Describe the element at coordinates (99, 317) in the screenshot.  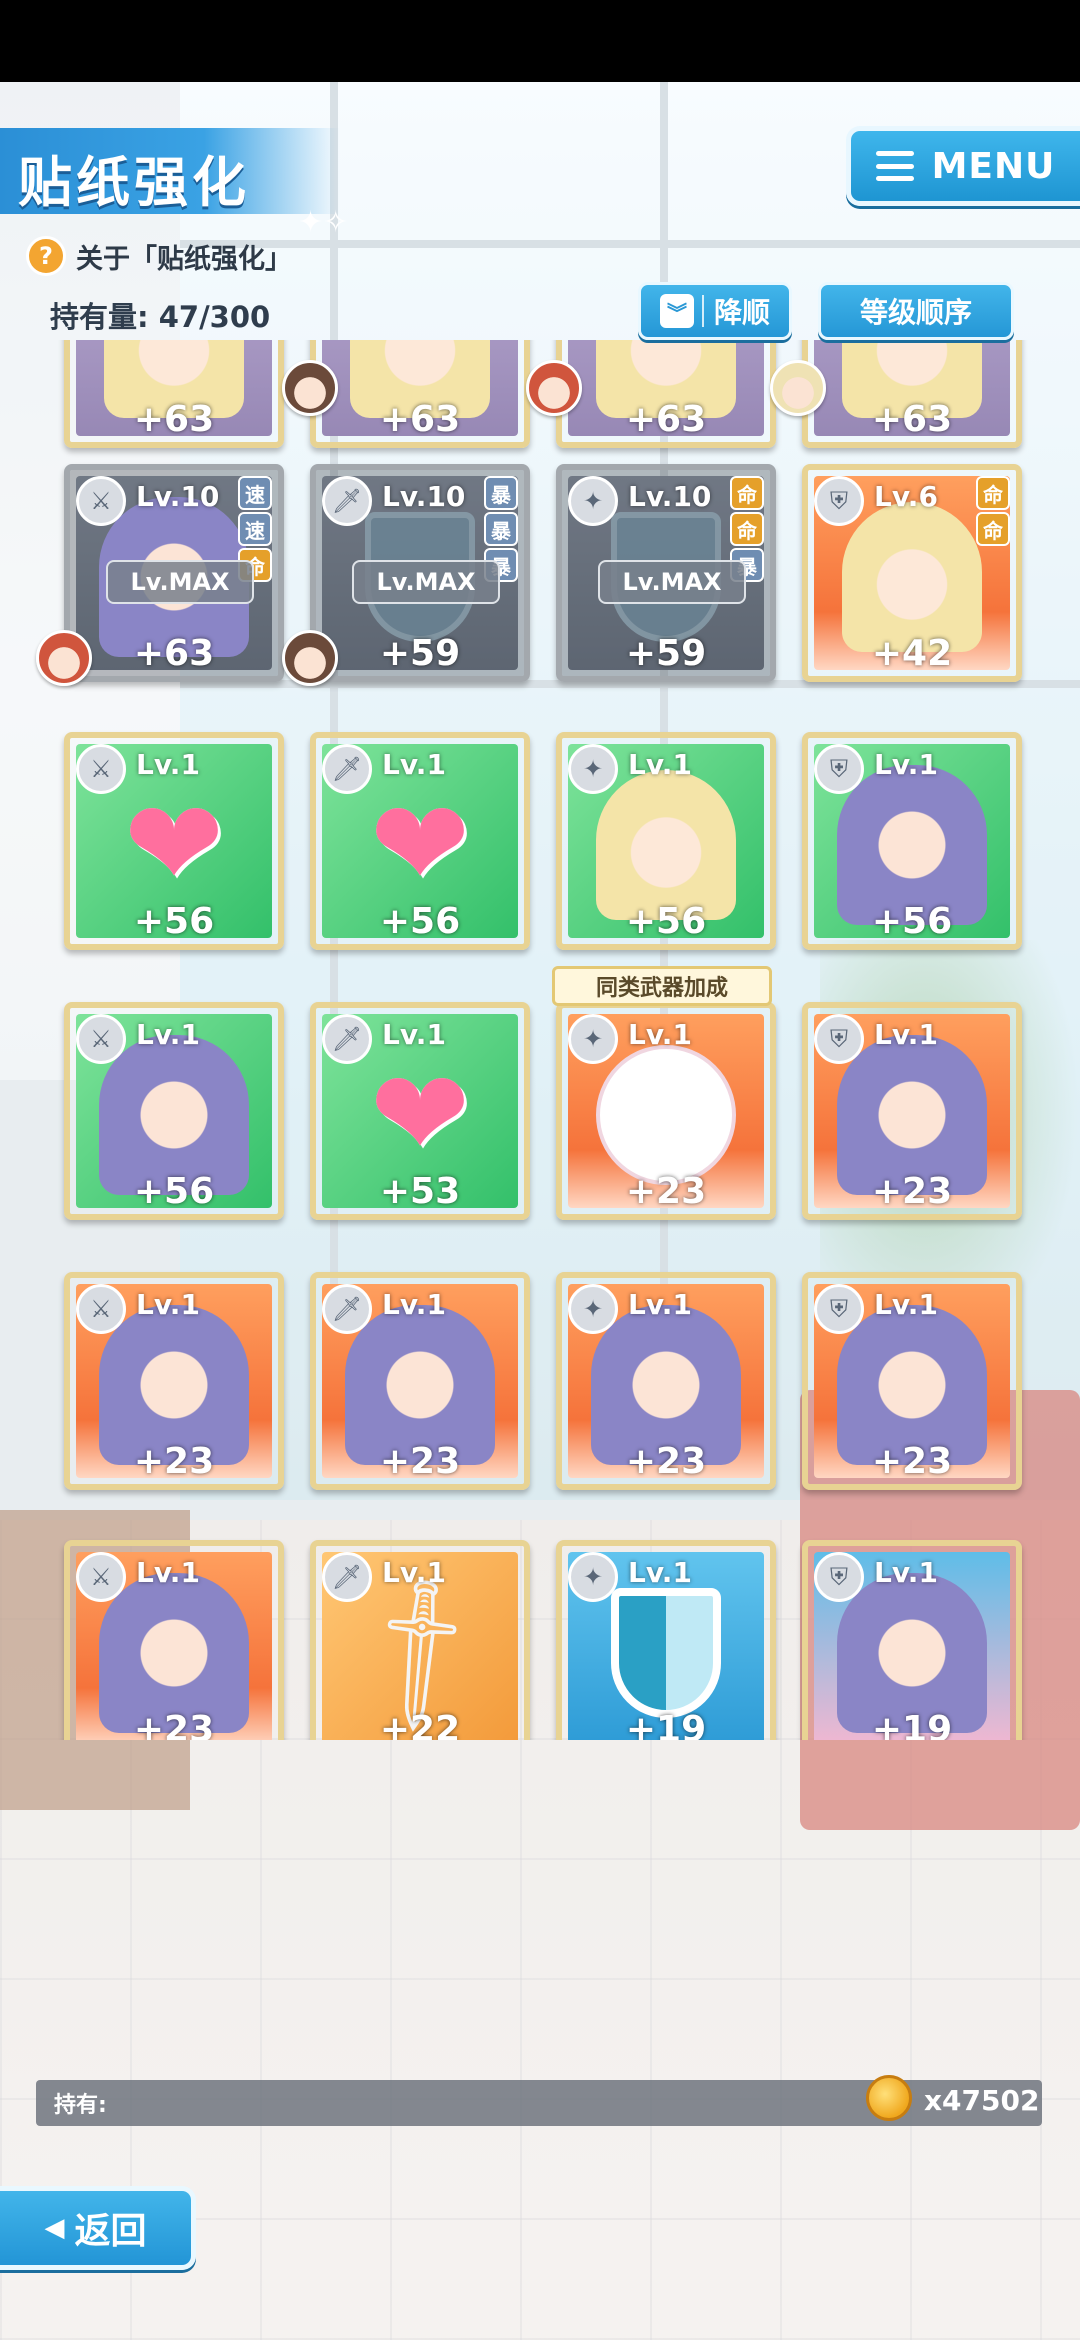
I see `holdings-label: 持有量:` at that location.